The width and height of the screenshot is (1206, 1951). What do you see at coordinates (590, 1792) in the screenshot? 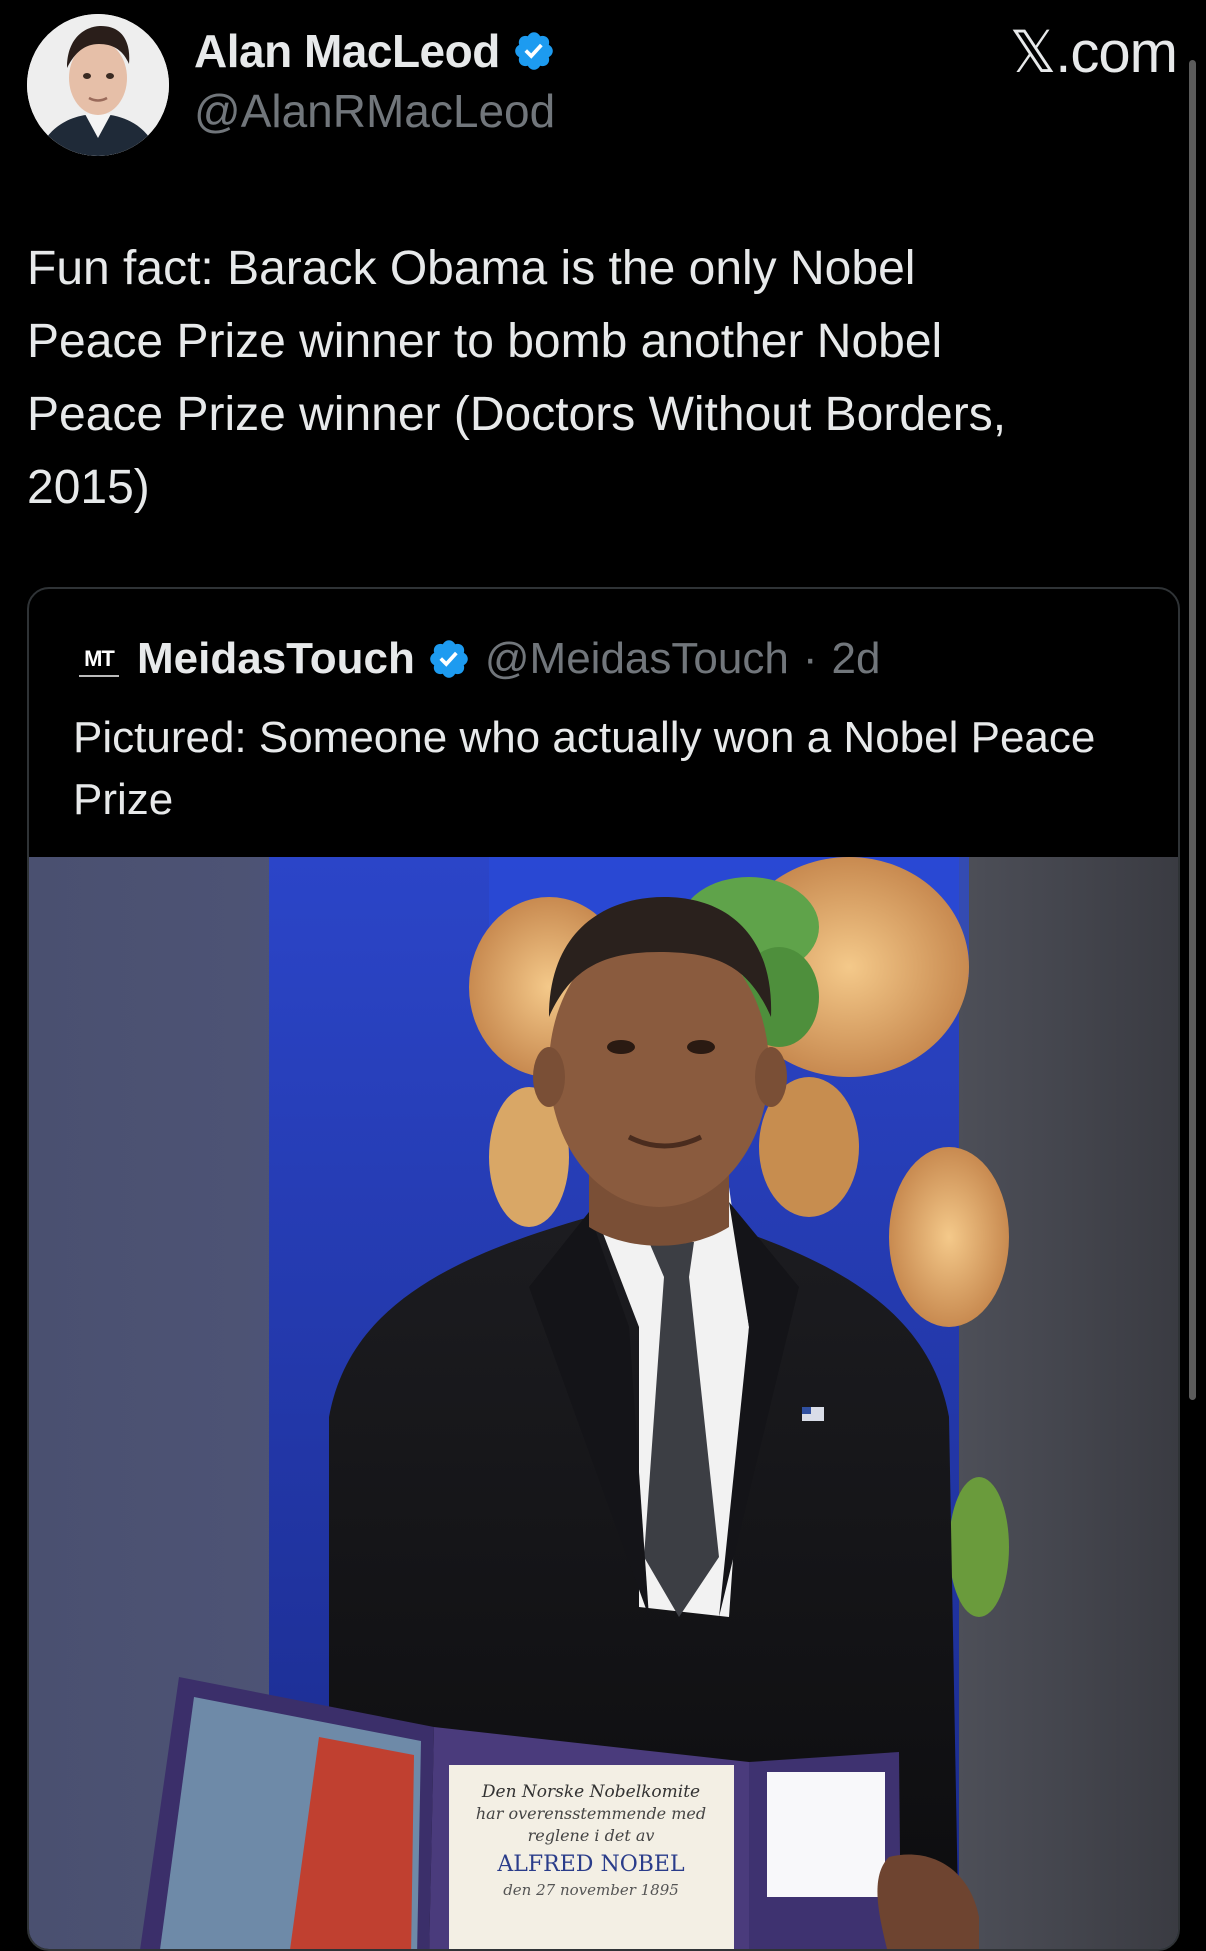
I see `diploma-line-1: Den Norske Nobelkomite` at bounding box center [590, 1792].